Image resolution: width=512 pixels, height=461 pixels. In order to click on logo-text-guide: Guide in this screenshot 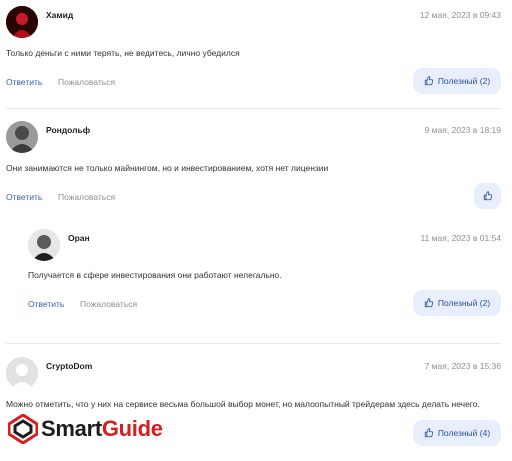, I will do `click(132, 428)`.